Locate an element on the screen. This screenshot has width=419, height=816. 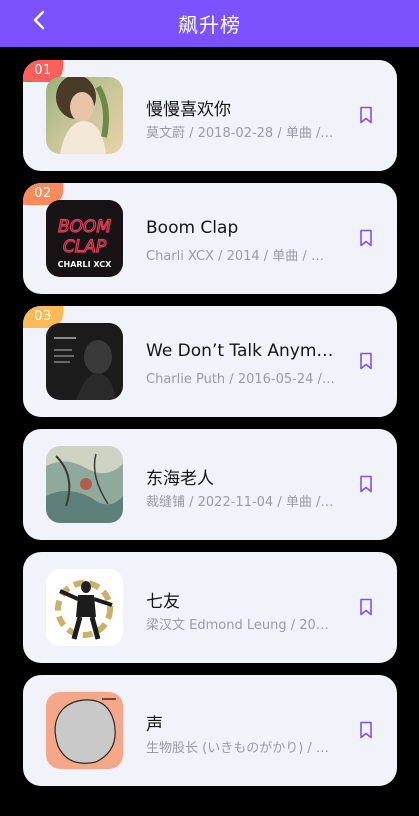
song-card: 七友 梁汉文 Edmond Leung / 2000 / 单曲 is located at coordinates (210, 607).